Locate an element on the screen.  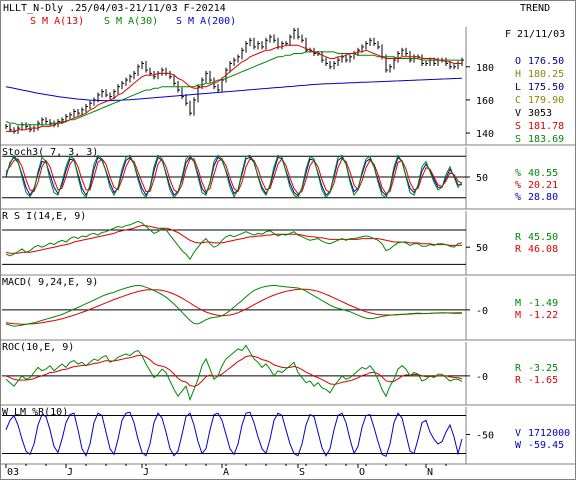
readout-value: 176.50 is located at coordinates (546, 61).